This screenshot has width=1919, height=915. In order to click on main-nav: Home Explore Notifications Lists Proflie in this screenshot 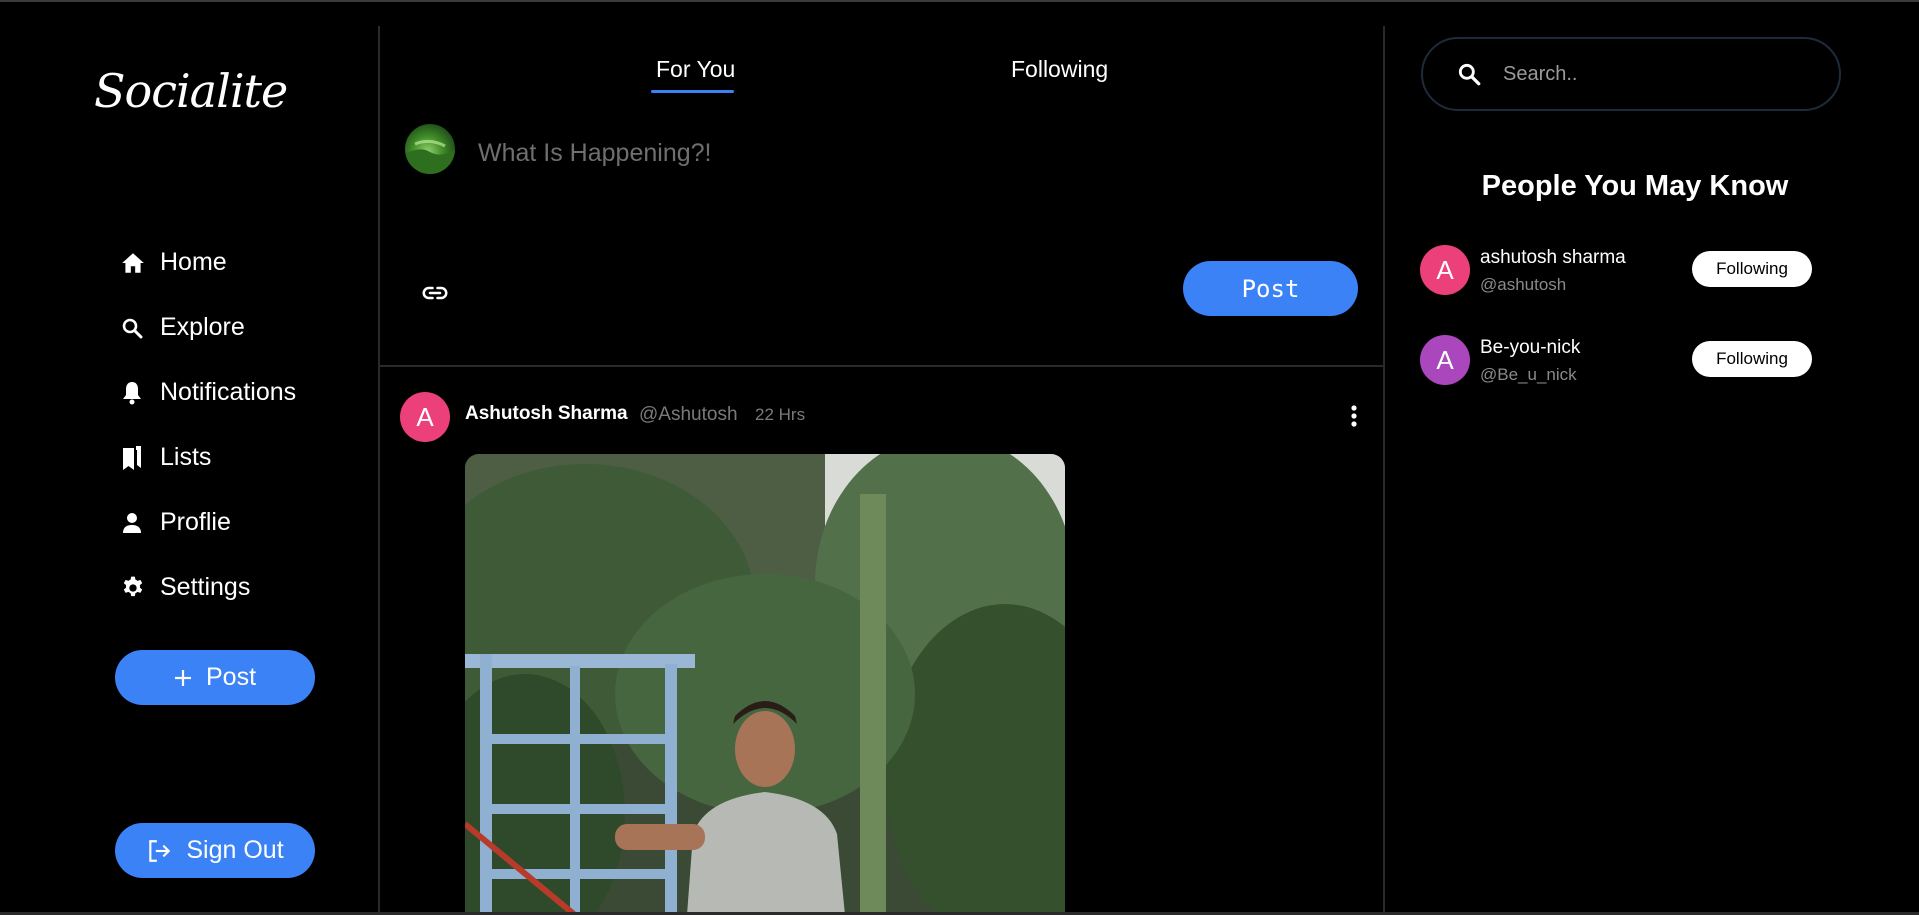, I will do `click(208, 425)`.